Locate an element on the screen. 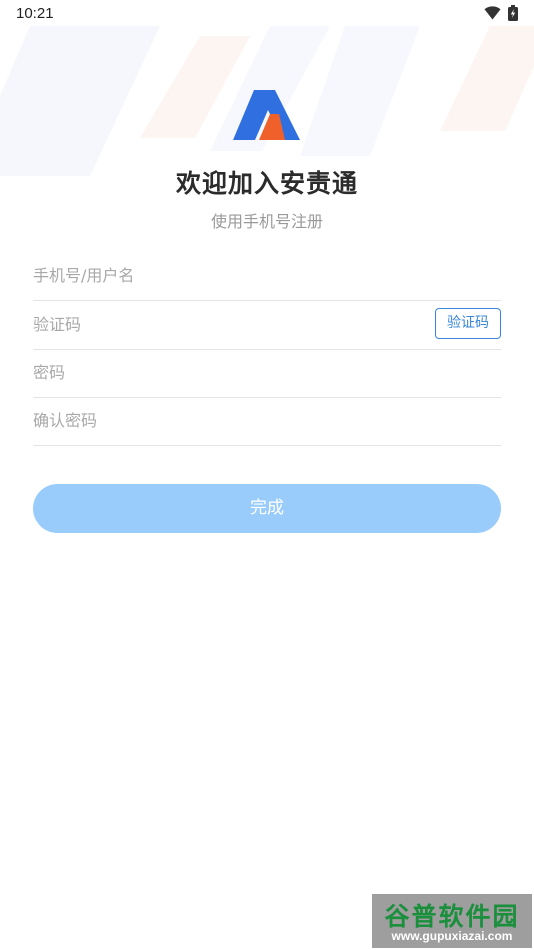 The height and width of the screenshot is (950, 534). watermark-name: 谷普软件园 is located at coordinates (452, 916).